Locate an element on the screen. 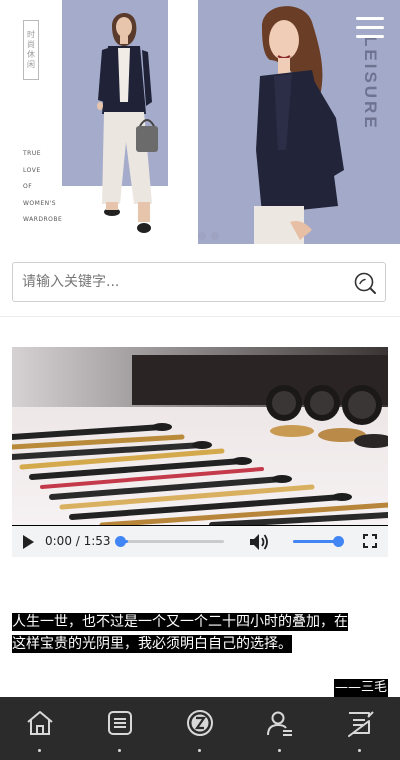  quote-line: 人生一世，也不过是一个又一个二十四小时的叠加，在 is located at coordinates (180, 622).